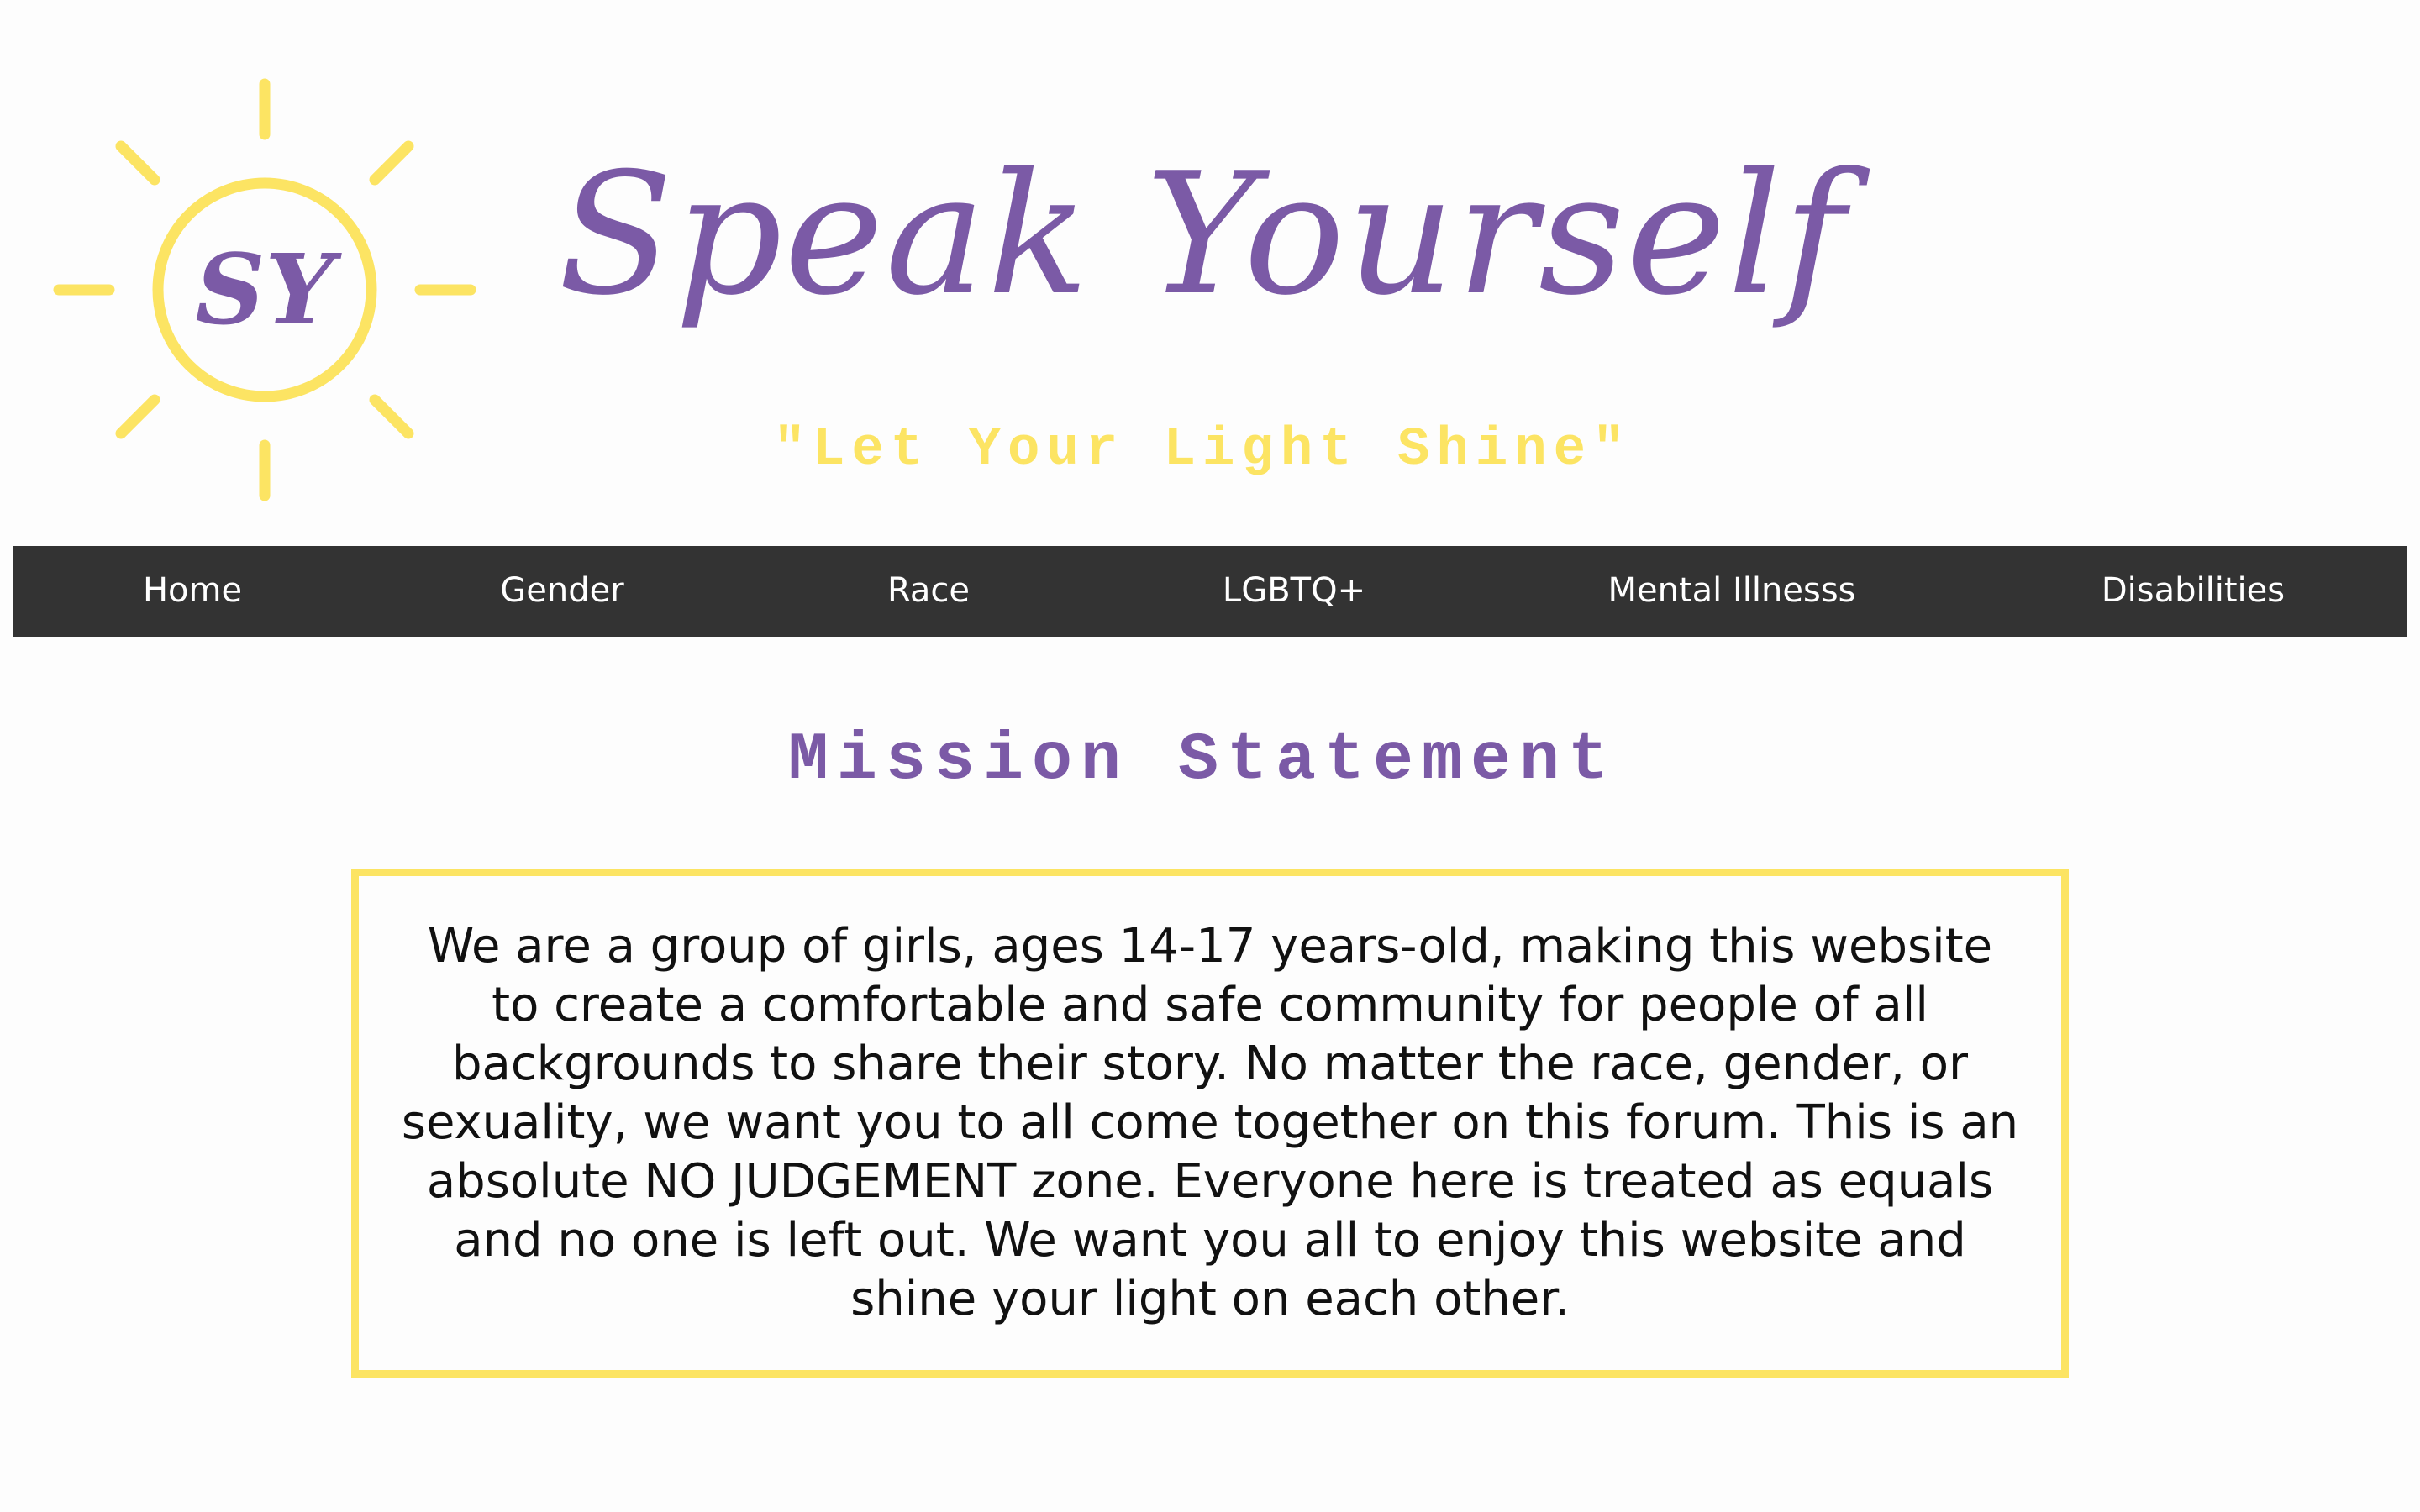  I want to click on nav-item-lgbtq: LGBTQ+, so click(1294, 591).